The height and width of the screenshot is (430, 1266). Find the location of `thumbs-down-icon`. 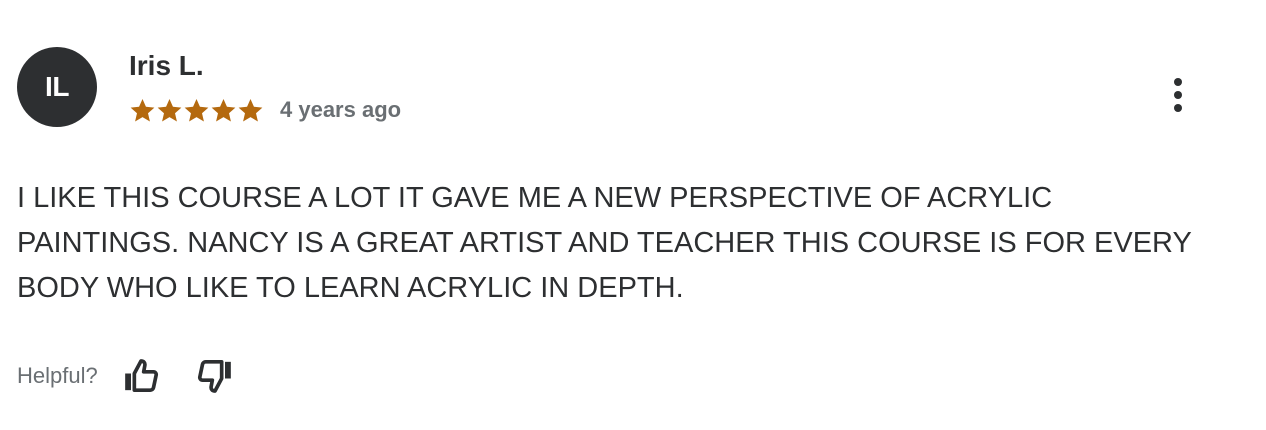

thumbs-down-icon is located at coordinates (214, 376).